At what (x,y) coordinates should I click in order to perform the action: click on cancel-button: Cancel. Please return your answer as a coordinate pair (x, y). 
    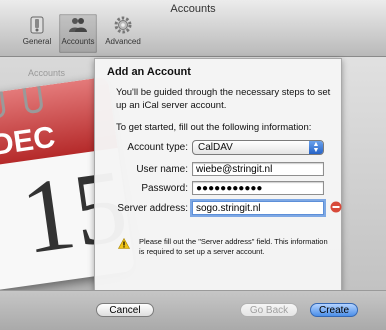
    Looking at the image, I should click on (125, 310).